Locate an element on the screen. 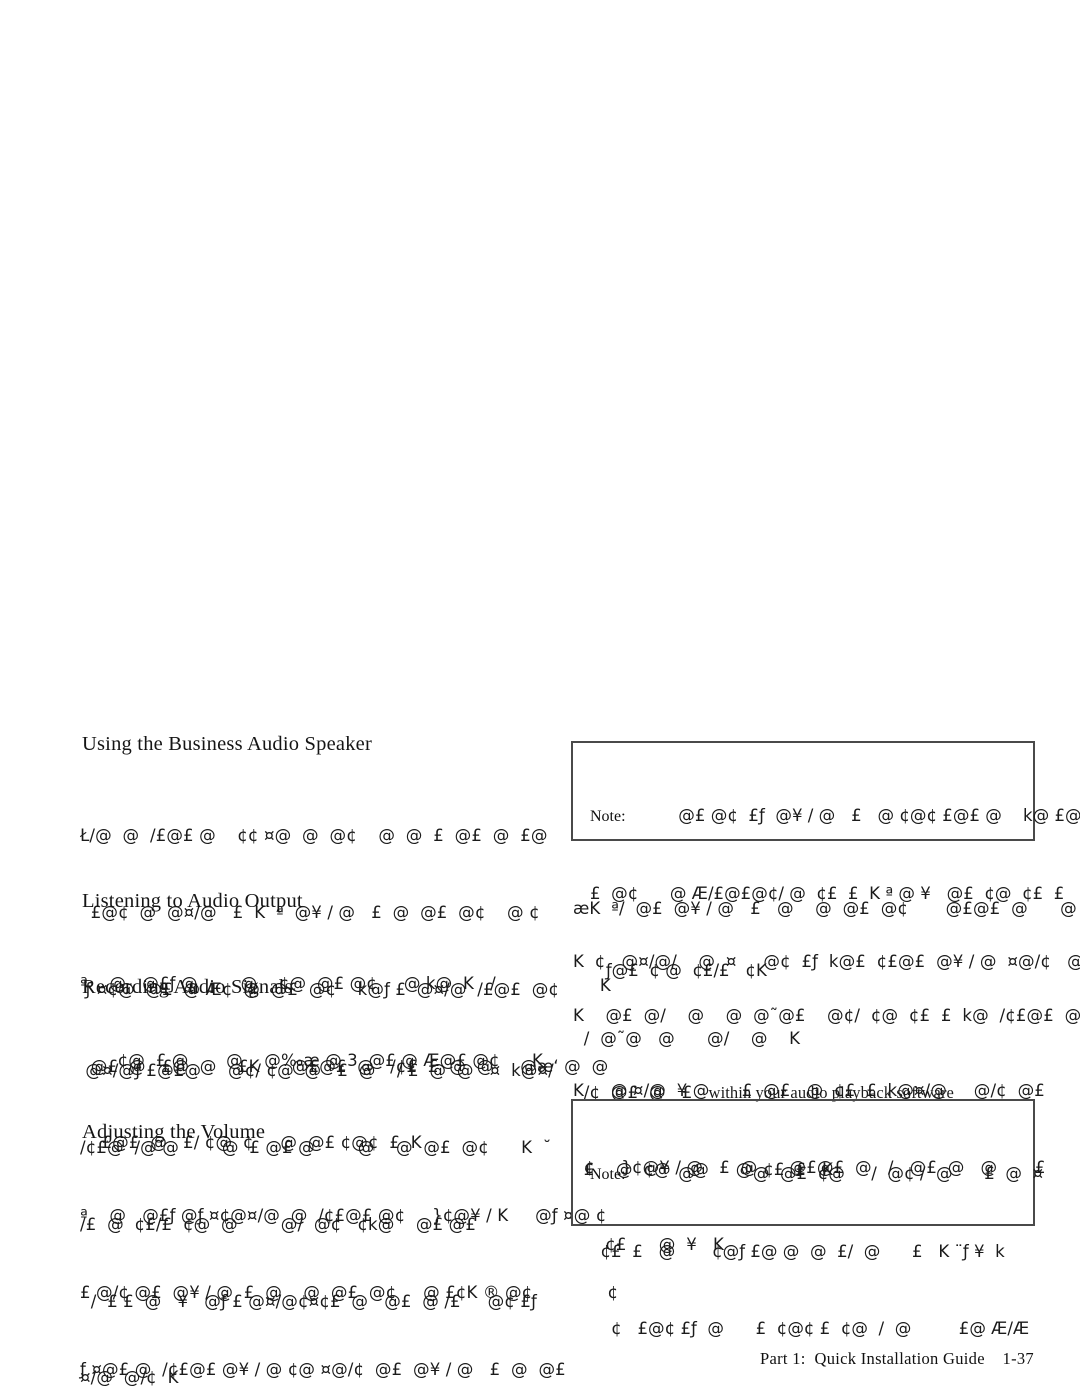 This screenshot has width=1080, height=1397. section-heading-adjusting-the-volume: Adjusting the Volume is located at coordinates (174, 1132).